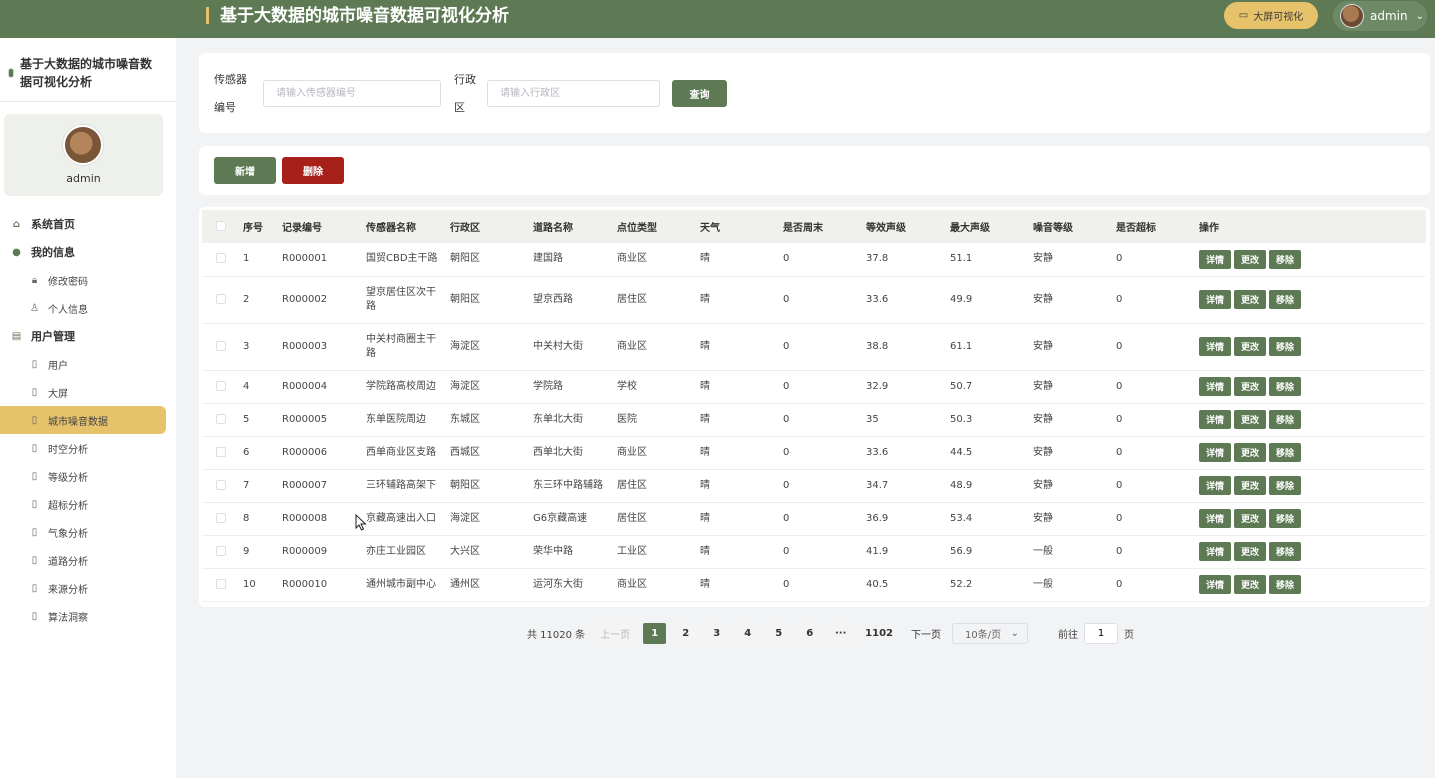 This screenshot has height=778, width=1435. Describe the element at coordinates (615, 633) in the screenshot. I see `prev-page-button: 上一页` at that location.